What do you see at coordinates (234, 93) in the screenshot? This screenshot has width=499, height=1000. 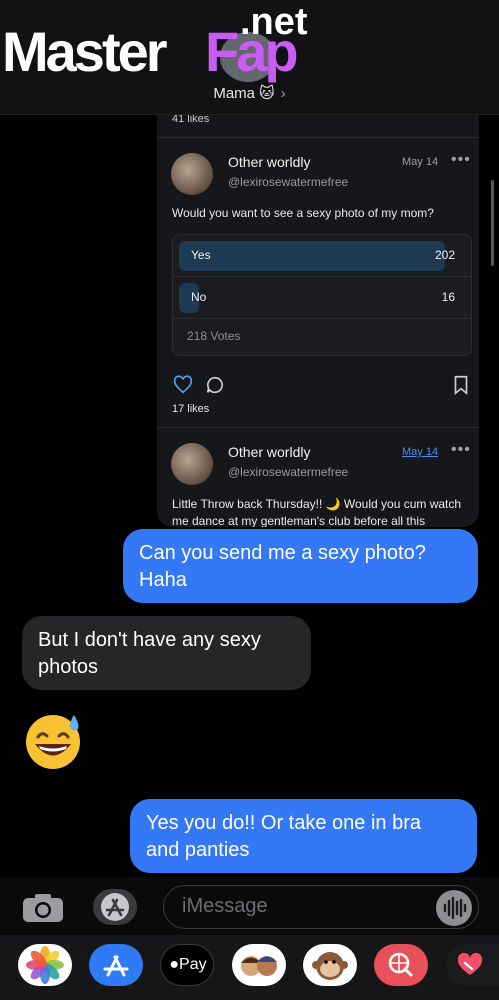 I see `contact-name: Mama` at bounding box center [234, 93].